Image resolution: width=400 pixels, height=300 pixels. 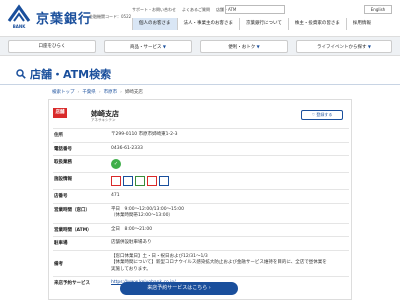 What do you see at coordinates (201, 148) in the screenshot?
I see `table-row: 電話番号 0436-61-2333` at bounding box center [201, 148].